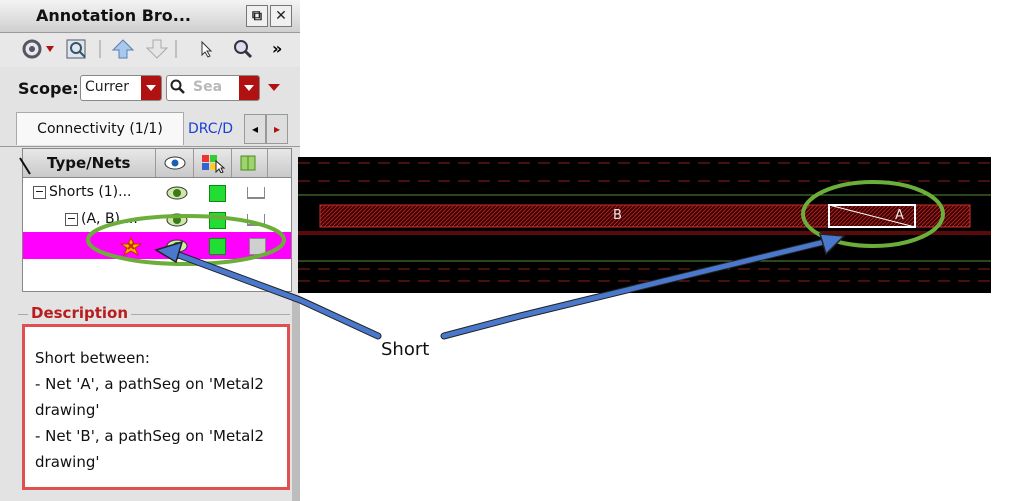 Image resolution: width=1013 pixels, height=501 pixels. I want to click on cursor-icon, so click(25, 166).